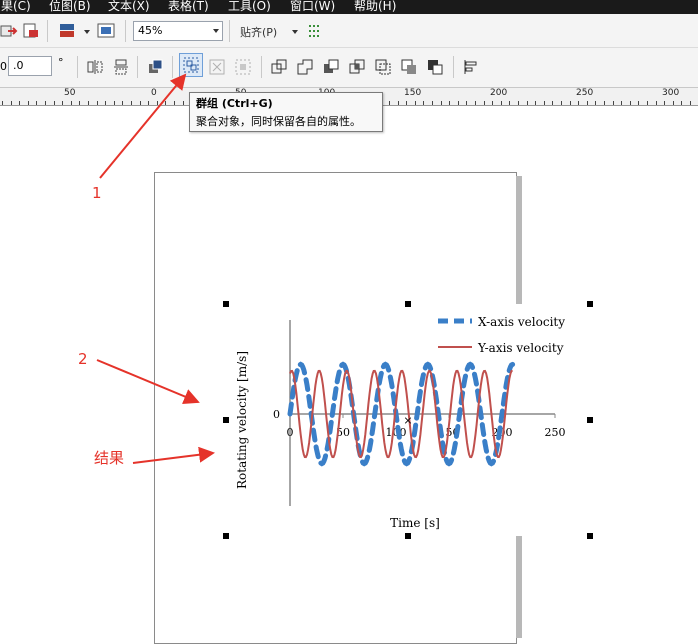 This screenshot has height=644, width=698. Describe the element at coordinates (290, 432) in the screenshot. I see `x-tick-label: 0` at that location.